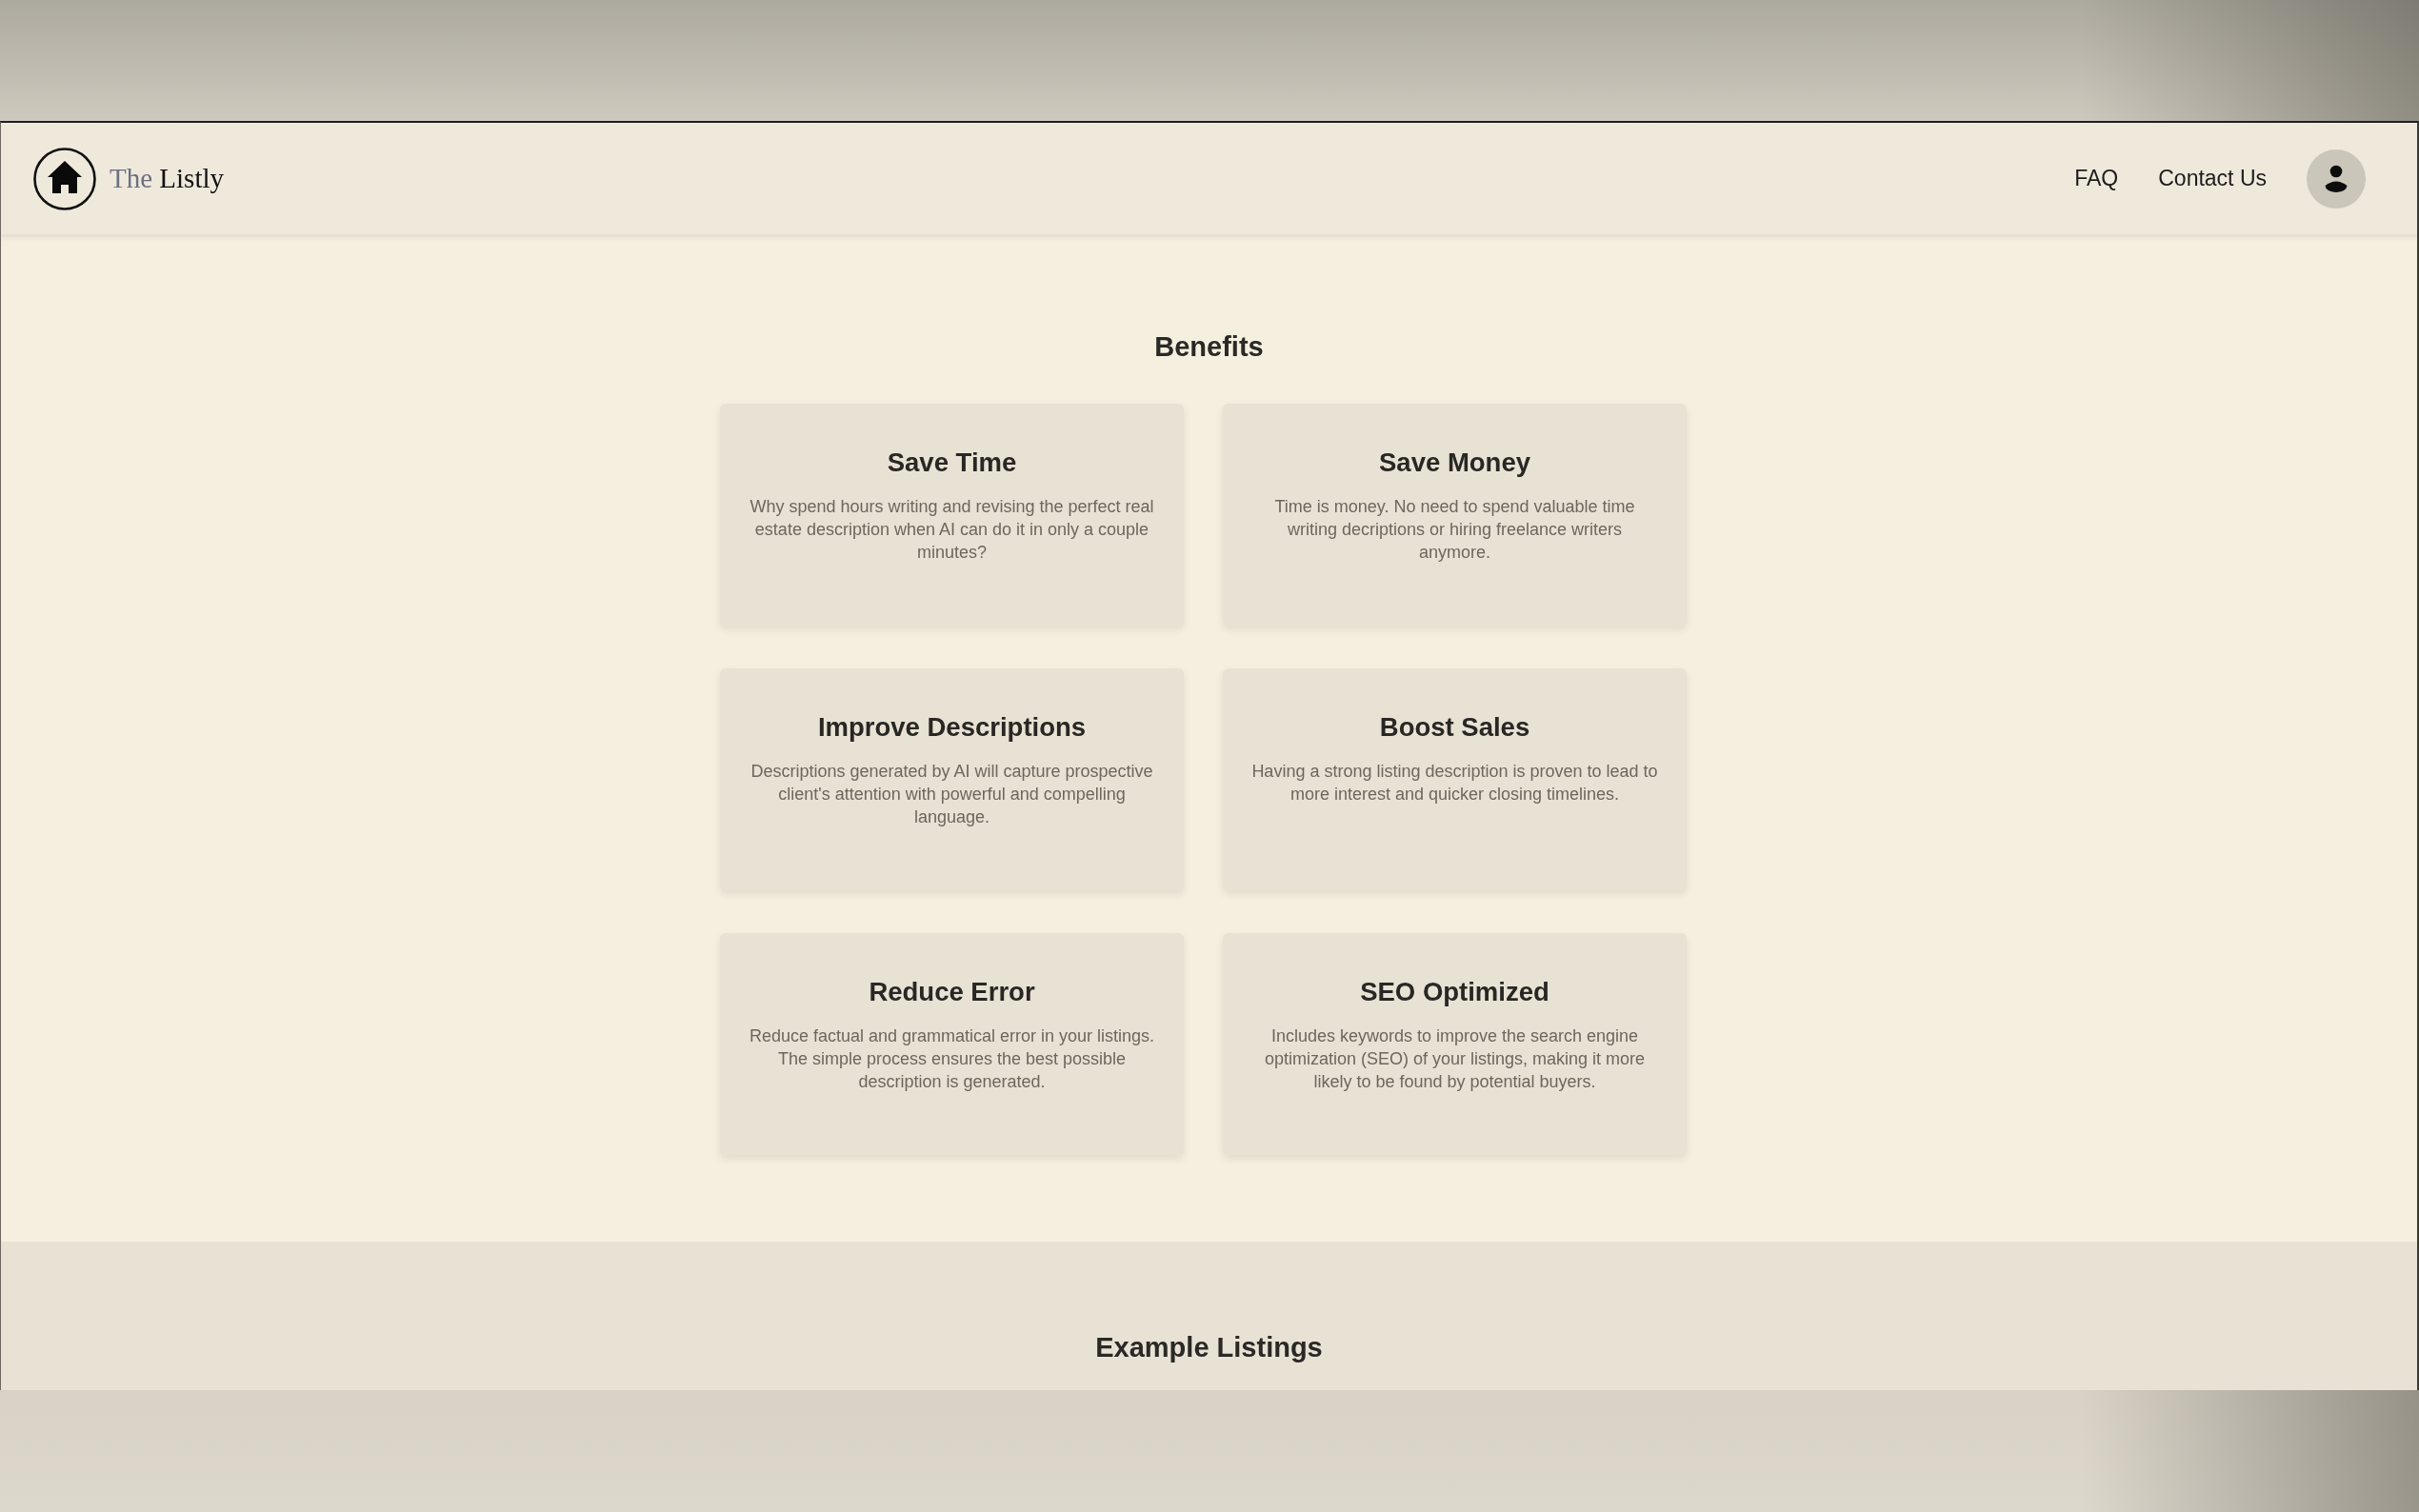  What do you see at coordinates (952, 530) in the screenshot?
I see `card-text: Why spend hours writing and revising the perfect real estate description when AI can do it in only a couple minutes?` at bounding box center [952, 530].